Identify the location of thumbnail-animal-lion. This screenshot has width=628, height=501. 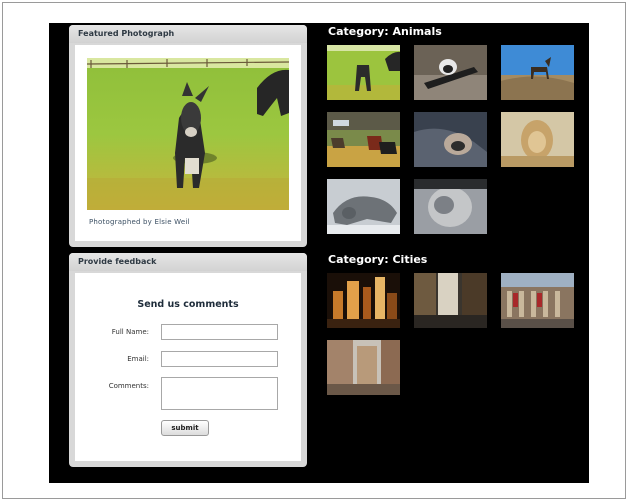
(537, 139).